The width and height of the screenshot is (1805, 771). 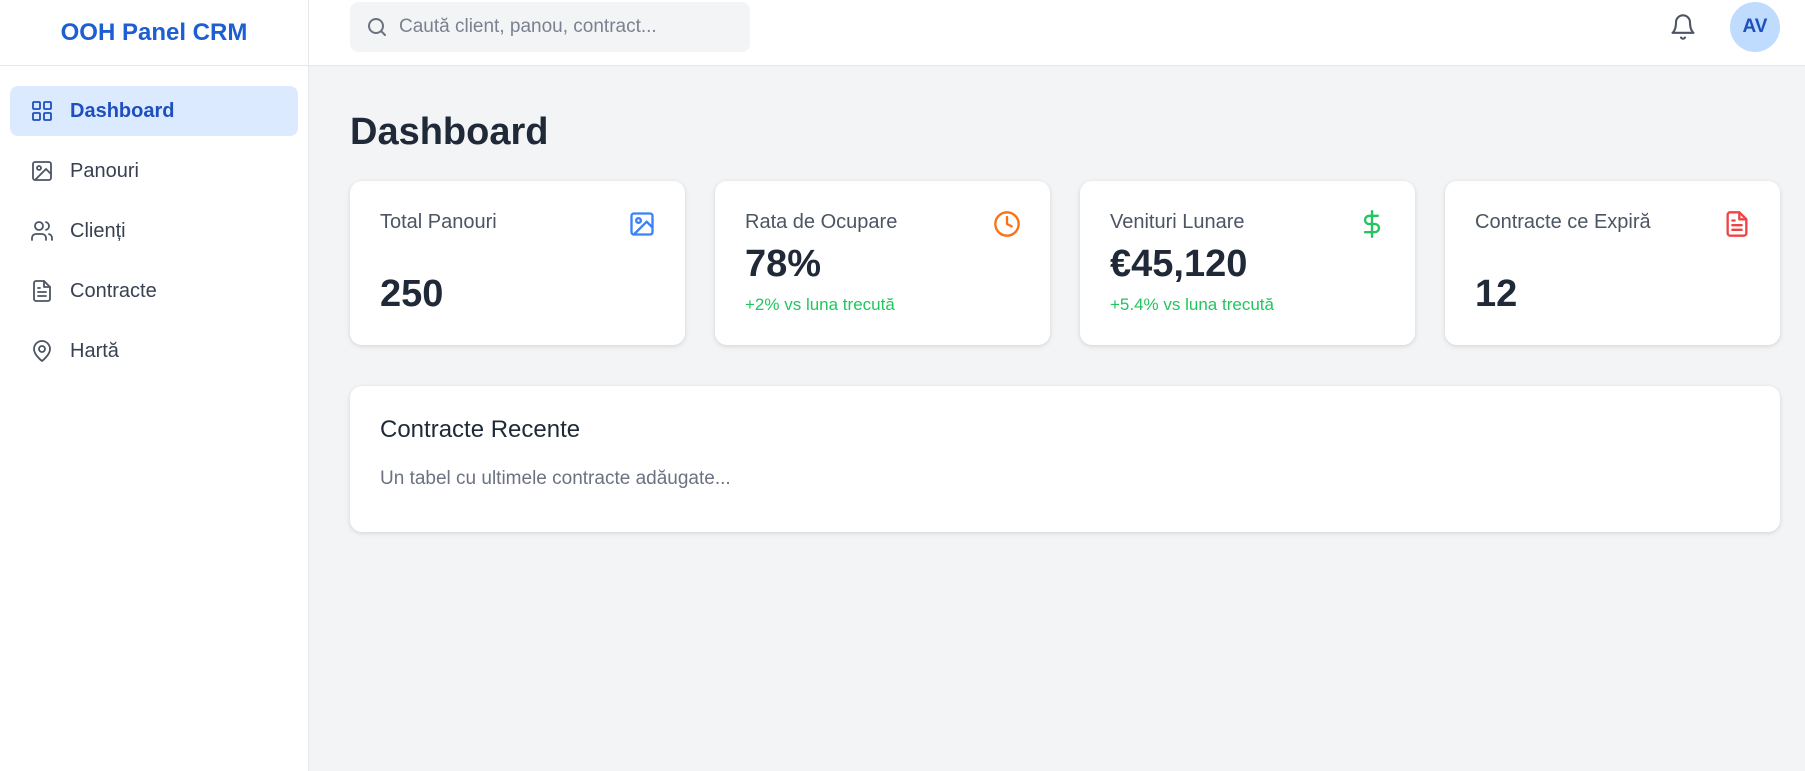 What do you see at coordinates (1563, 222) in the screenshot?
I see `stat-card-label: Contracte ce Expiră` at bounding box center [1563, 222].